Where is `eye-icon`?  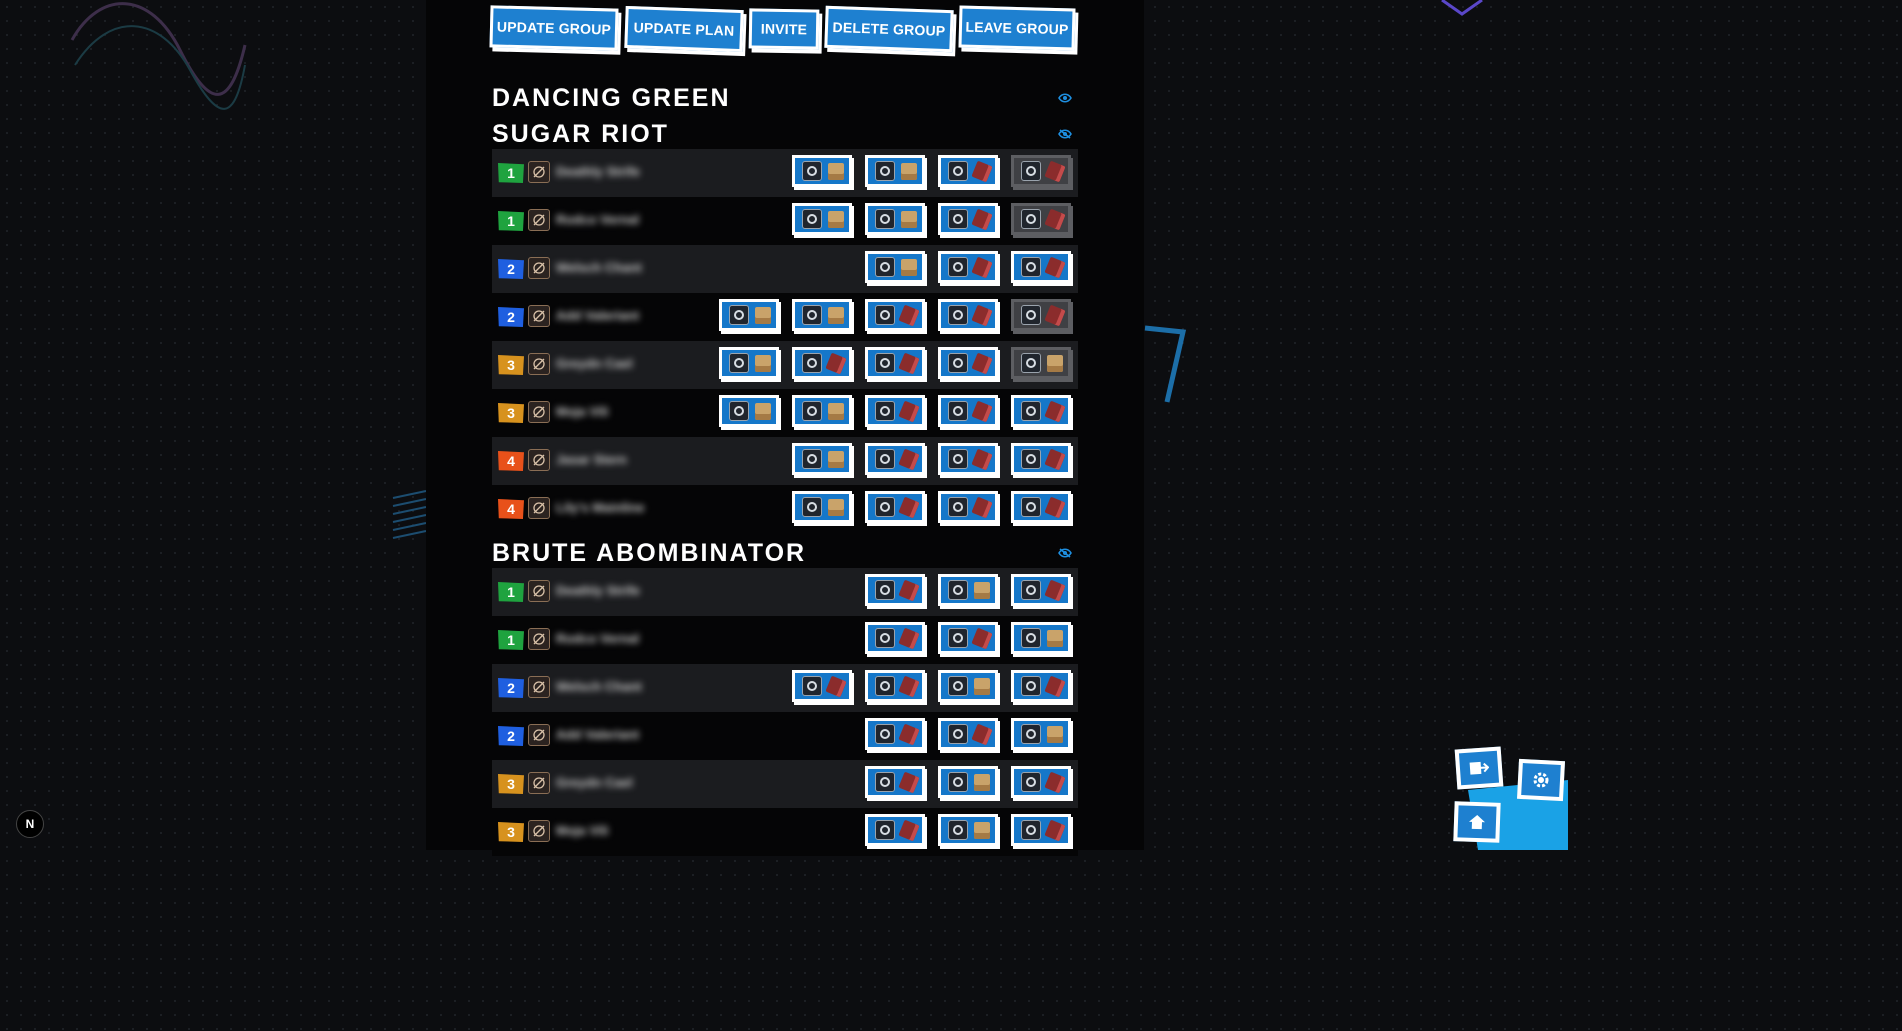
eye-icon is located at coordinates (1065, 98).